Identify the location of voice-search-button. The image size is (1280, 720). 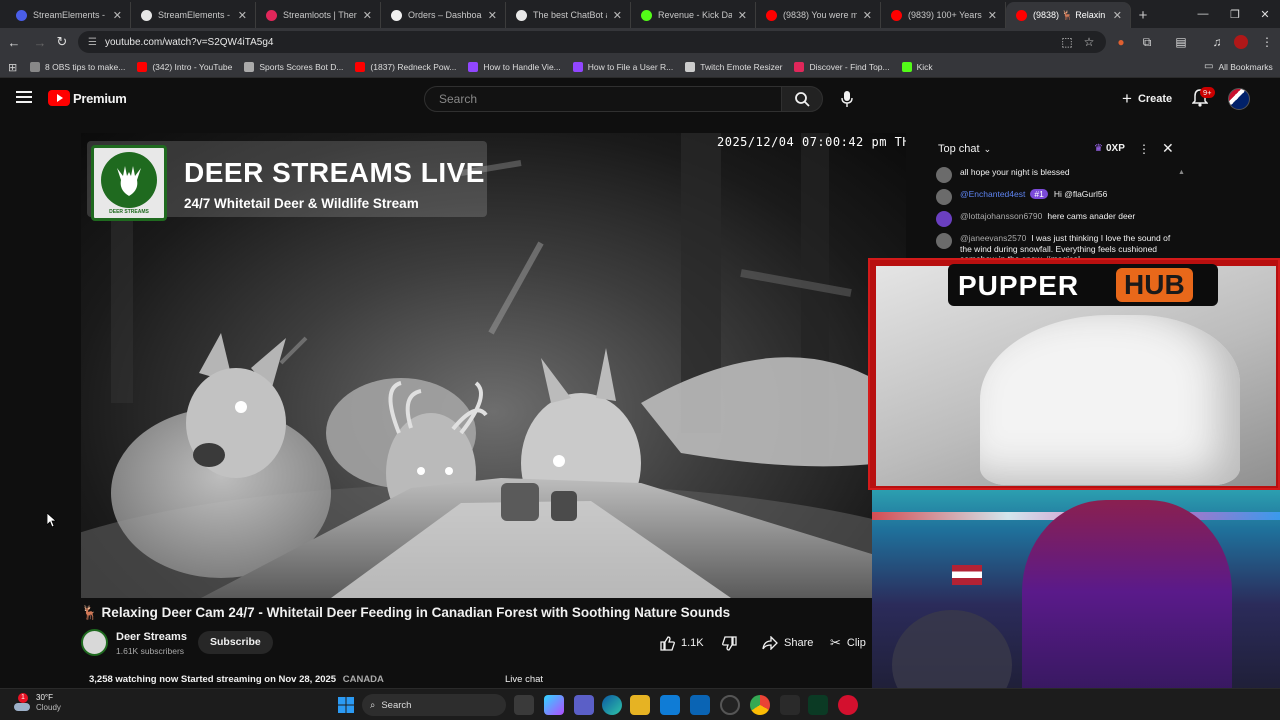
(847, 99).